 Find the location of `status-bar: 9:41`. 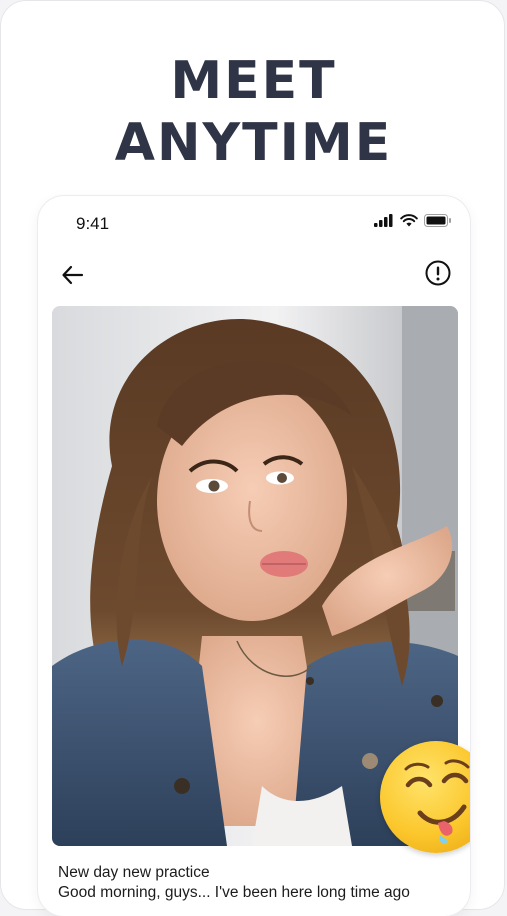

status-bar: 9:41 is located at coordinates (254, 224).